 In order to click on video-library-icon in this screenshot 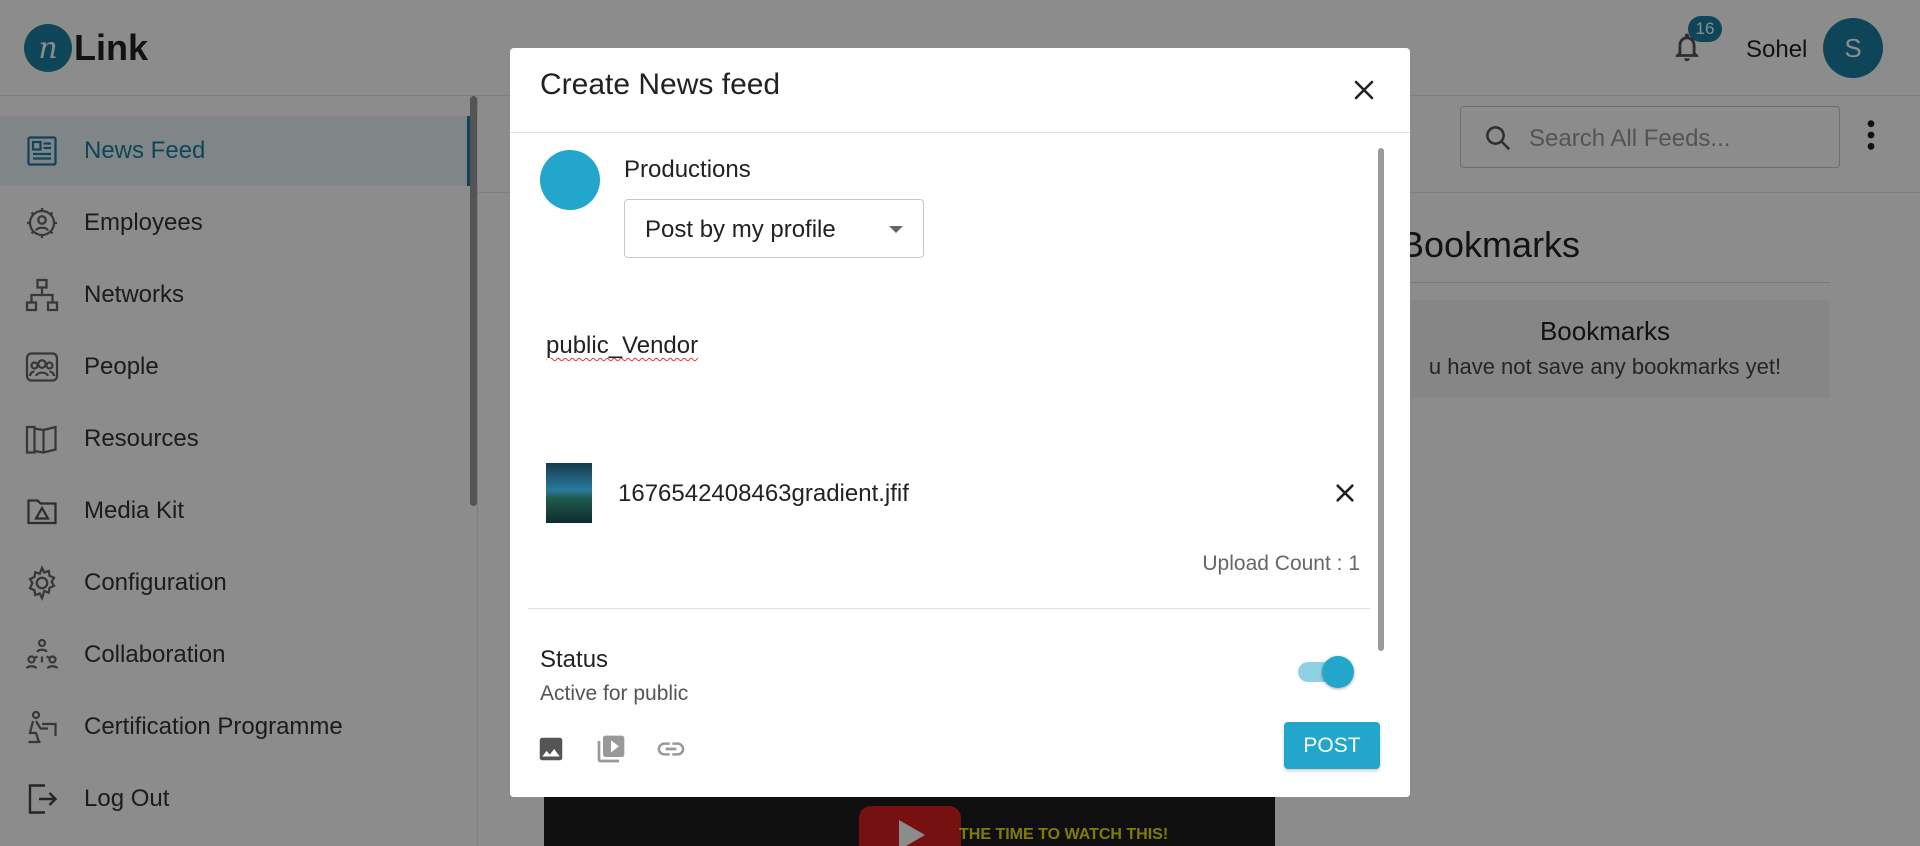, I will do `click(611, 749)`.